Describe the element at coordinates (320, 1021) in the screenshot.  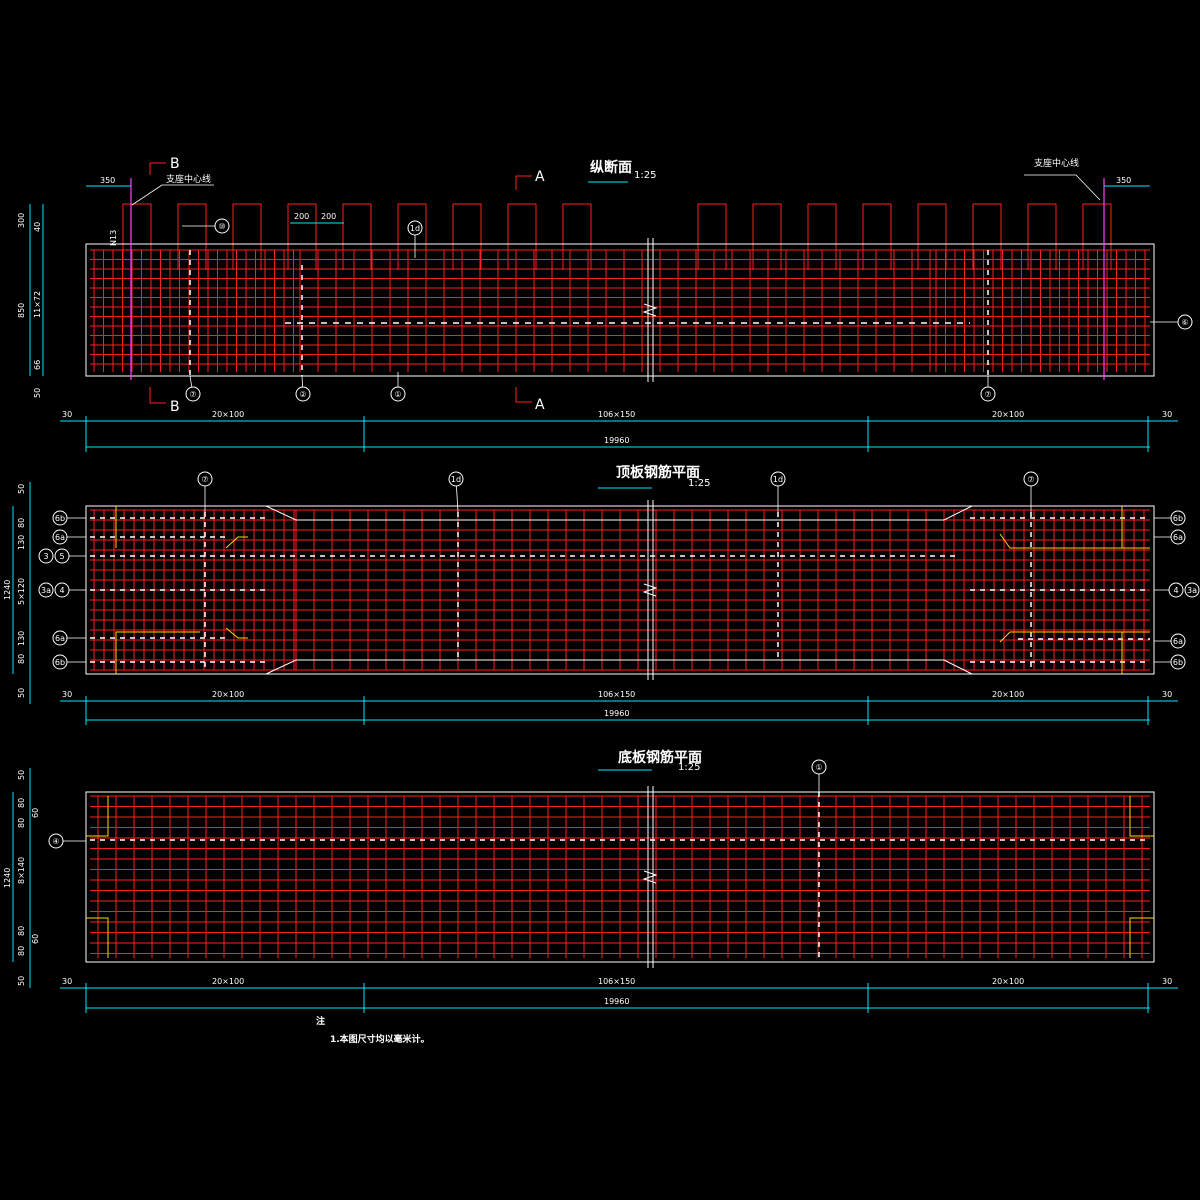
I see `note-heading: 注` at that location.